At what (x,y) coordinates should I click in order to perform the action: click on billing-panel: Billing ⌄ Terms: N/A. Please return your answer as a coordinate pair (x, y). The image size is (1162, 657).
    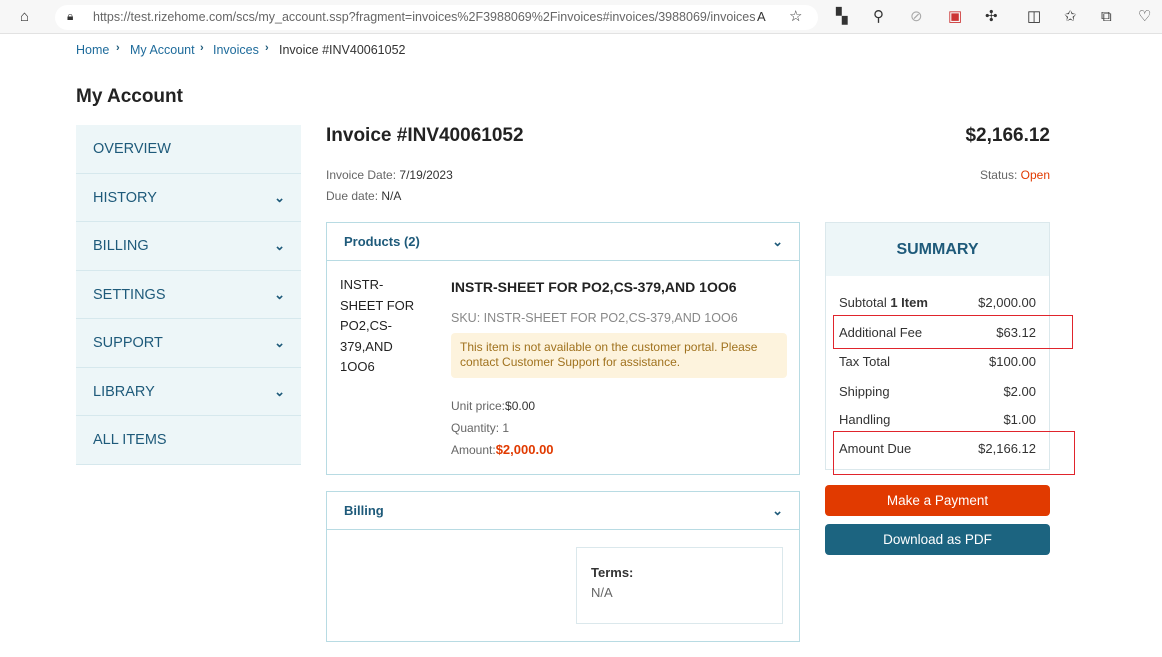
    Looking at the image, I should click on (563, 566).